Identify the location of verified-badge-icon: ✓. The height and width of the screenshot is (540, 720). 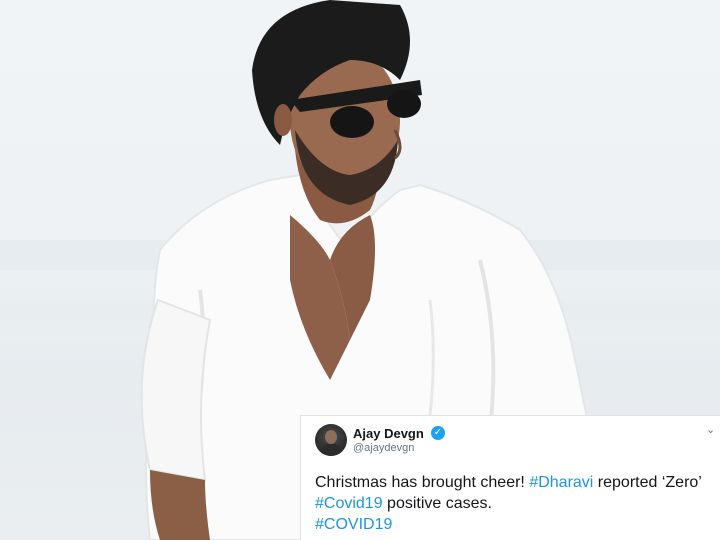
(438, 433).